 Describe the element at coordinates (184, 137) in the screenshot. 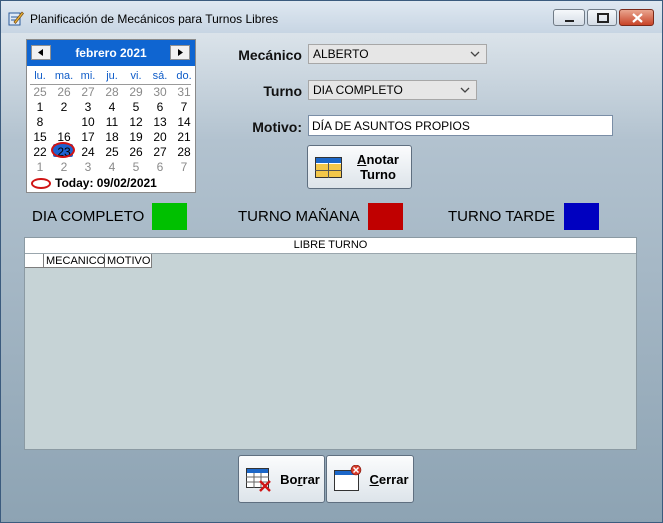

I see `calendar-day: 21` at that location.